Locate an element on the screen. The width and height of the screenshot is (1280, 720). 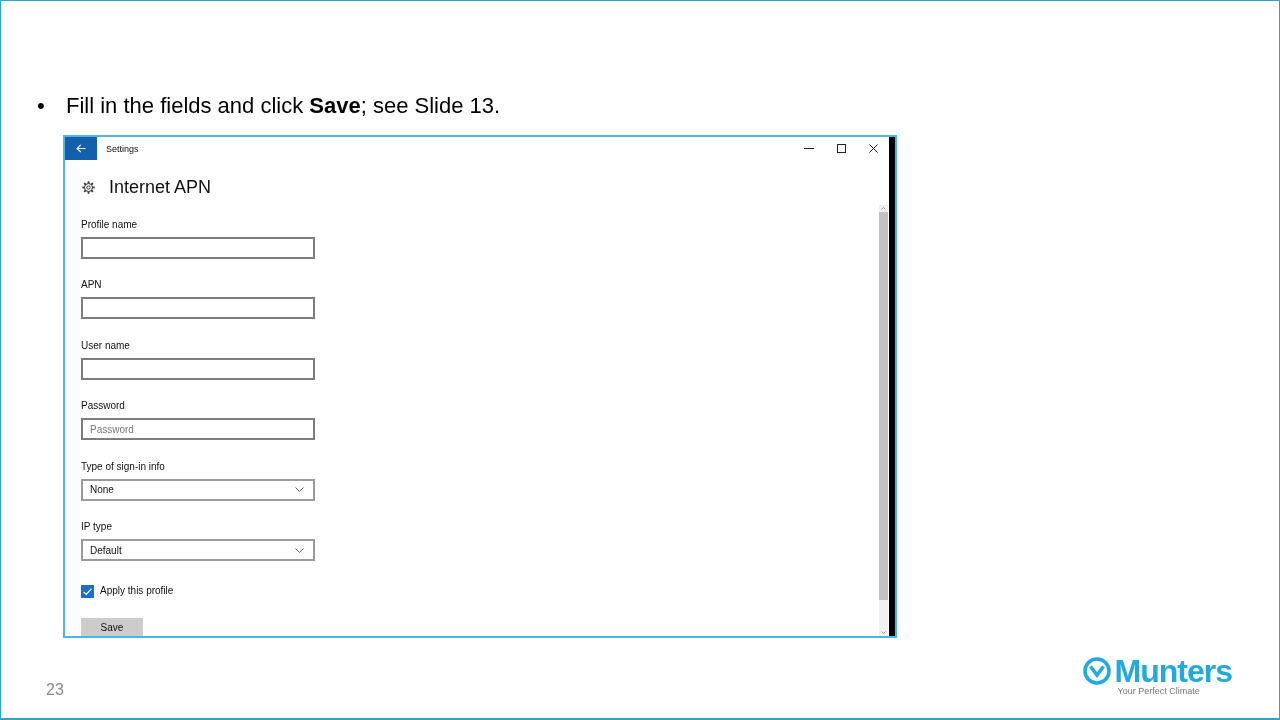
scroll-down-icon is located at coordinates (883, 632).